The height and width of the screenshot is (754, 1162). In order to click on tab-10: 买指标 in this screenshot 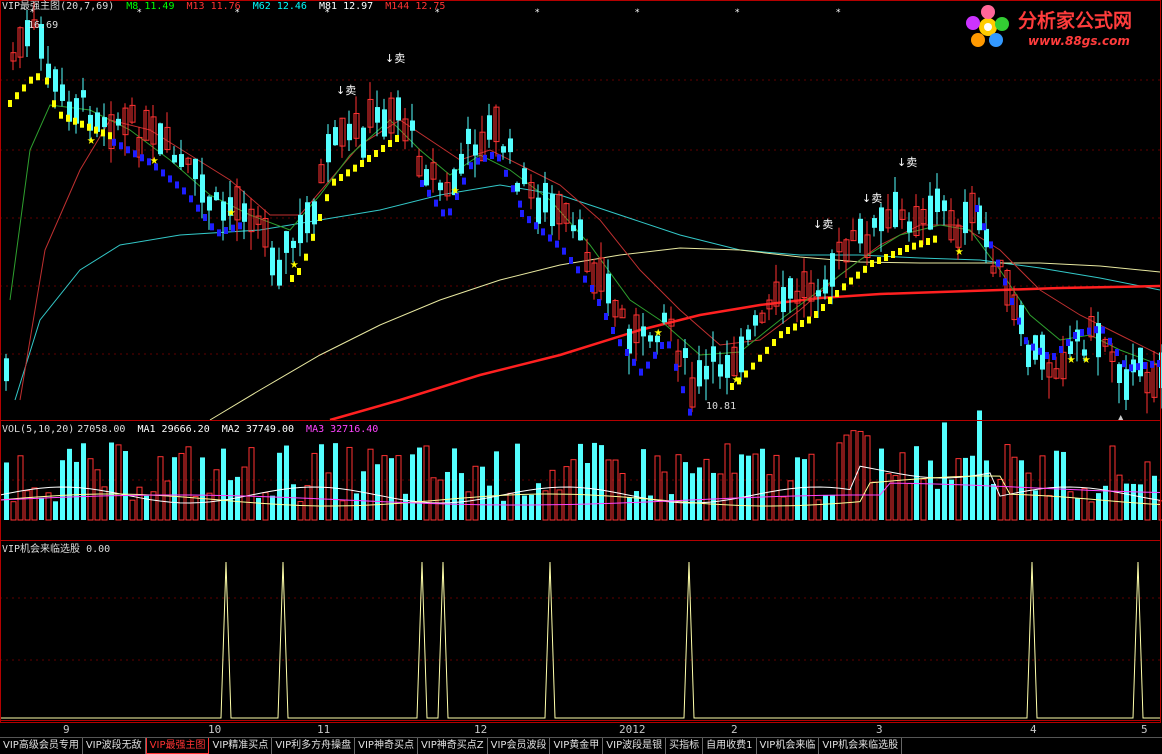, I will do `click(685, 746)`.